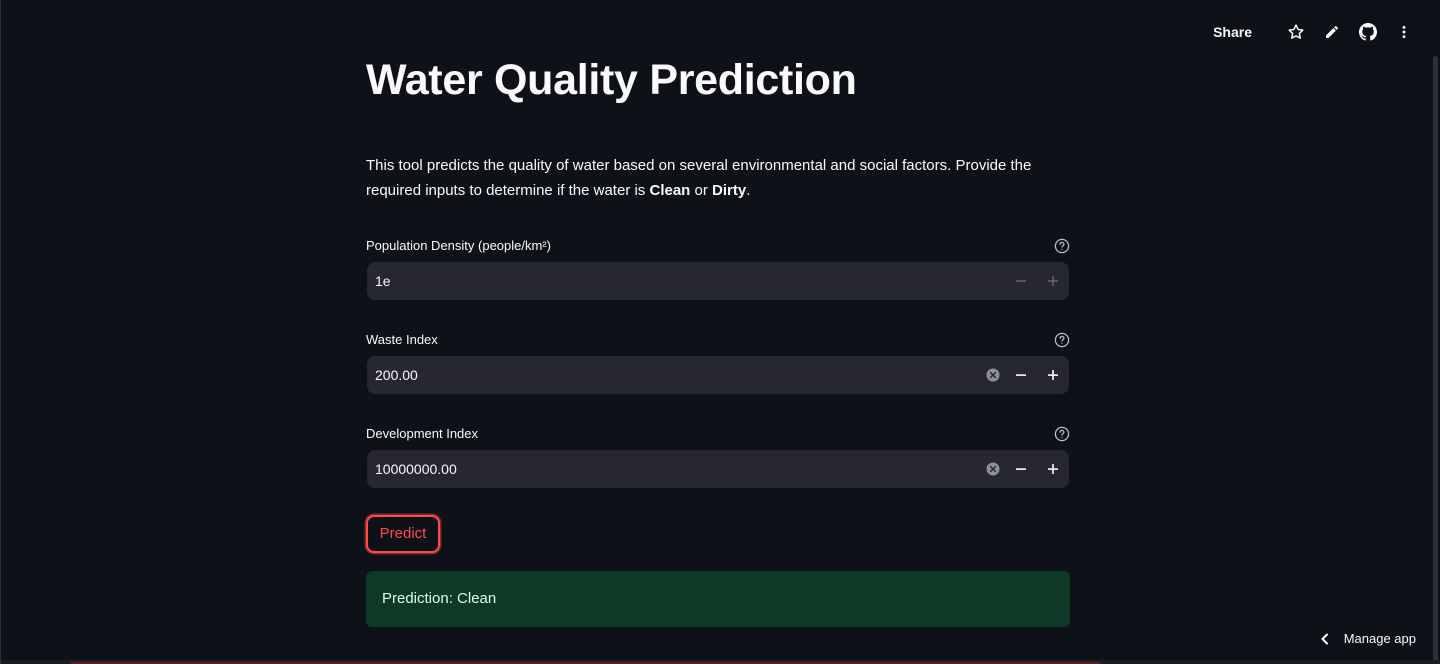 Image resolution: width=1440 pixels, height=664 pixels. I want to click on description-clean: Clean, so click(670, 190).